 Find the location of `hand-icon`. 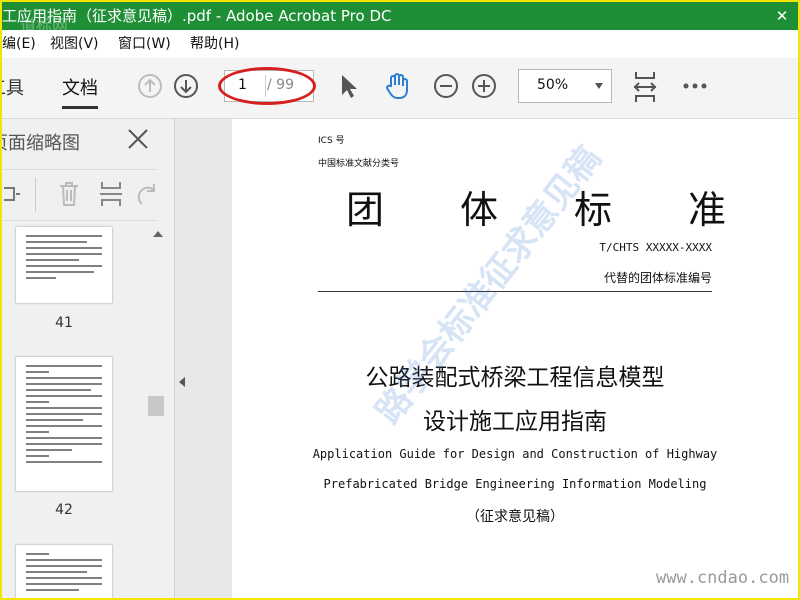

hand-icon is located at coordinates (397, 86).